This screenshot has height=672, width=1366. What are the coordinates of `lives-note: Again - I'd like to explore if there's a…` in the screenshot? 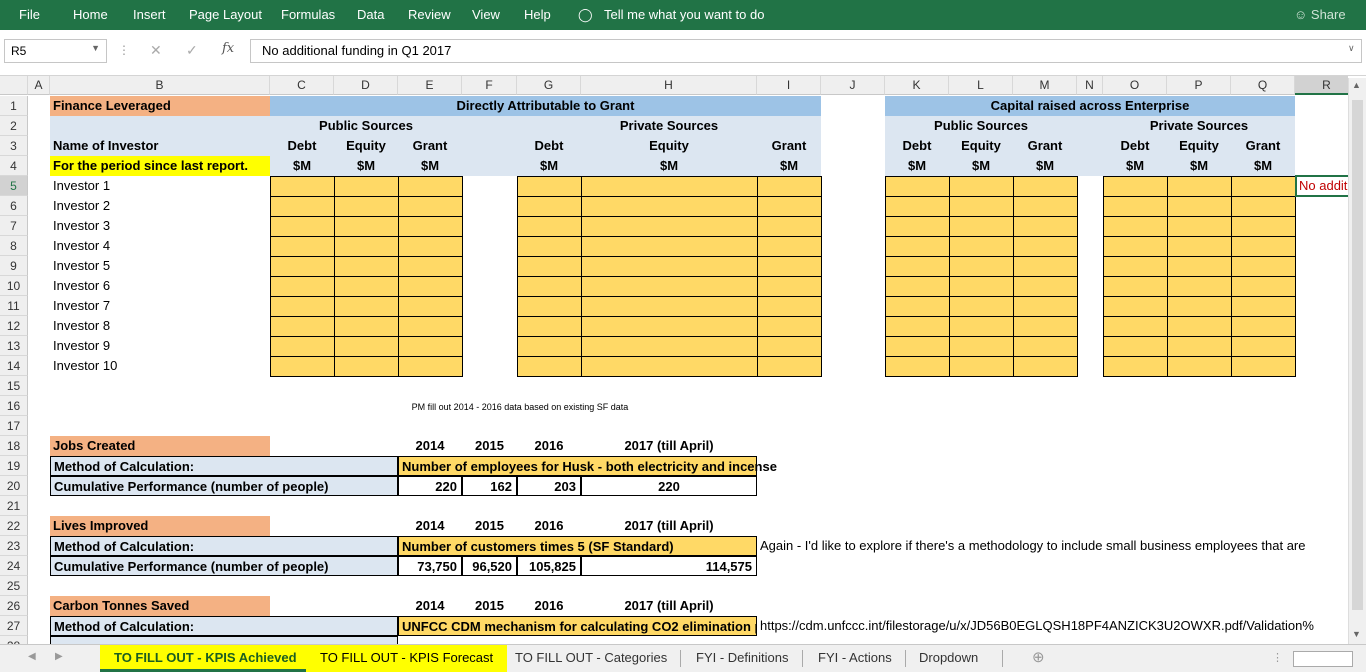 It's located at (1052, 546).